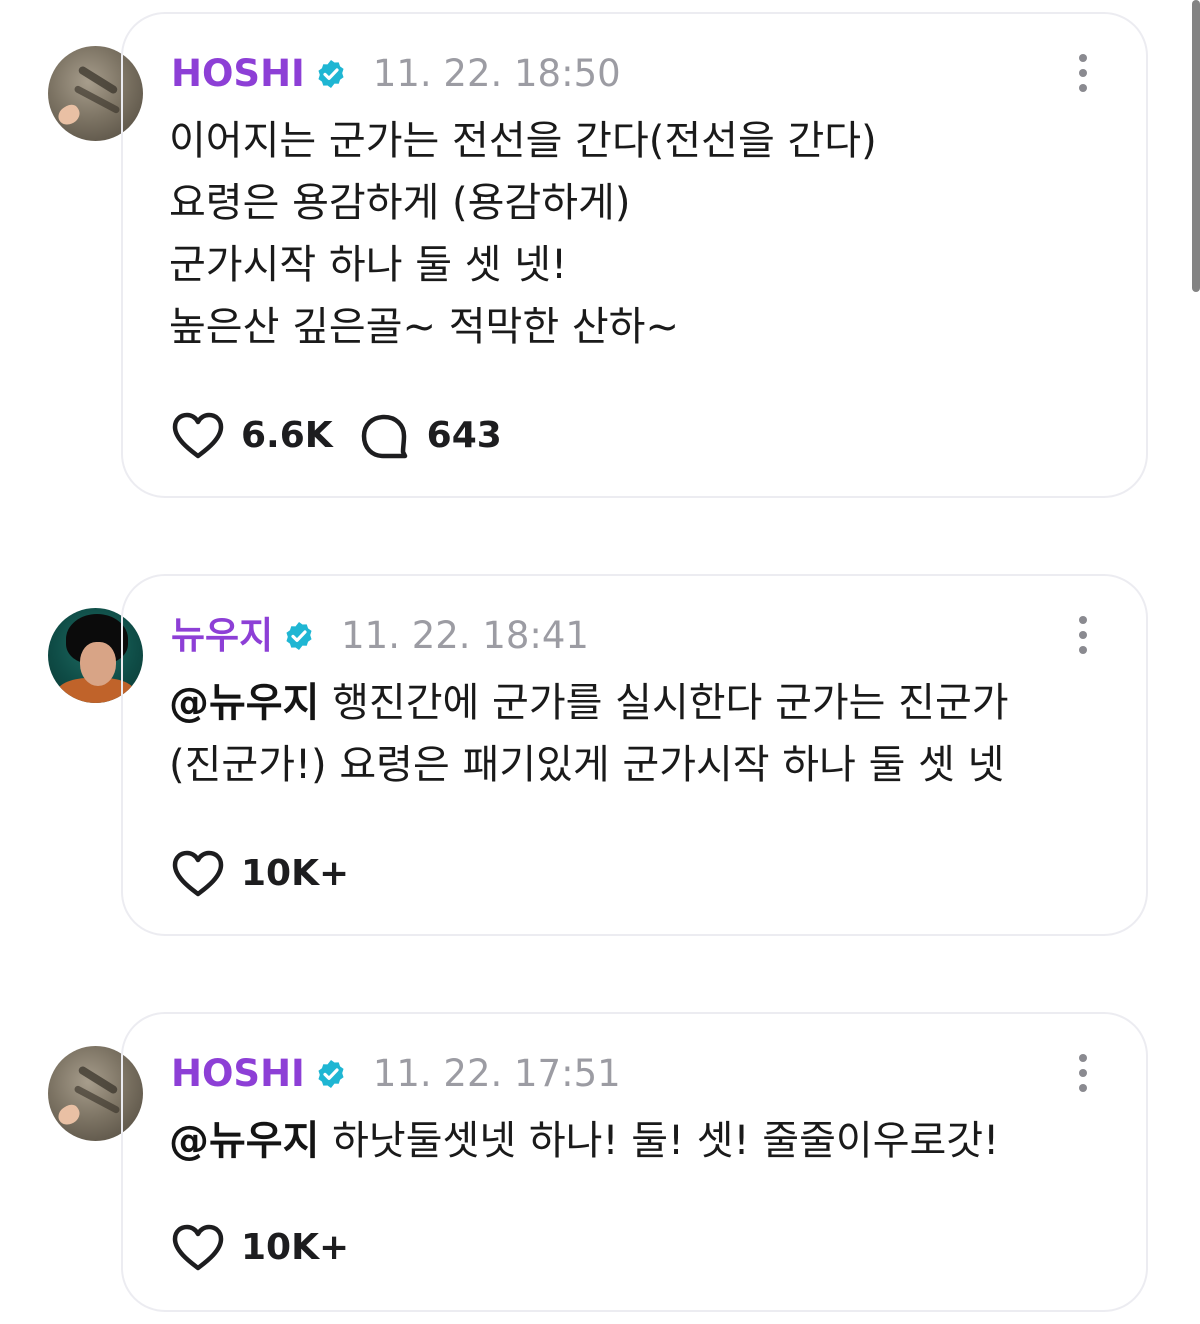 This screenshot has height=1324, width=1200. I want to click on comment-header: HOSHI 11. 22. 17:51, so click(396, 1074).